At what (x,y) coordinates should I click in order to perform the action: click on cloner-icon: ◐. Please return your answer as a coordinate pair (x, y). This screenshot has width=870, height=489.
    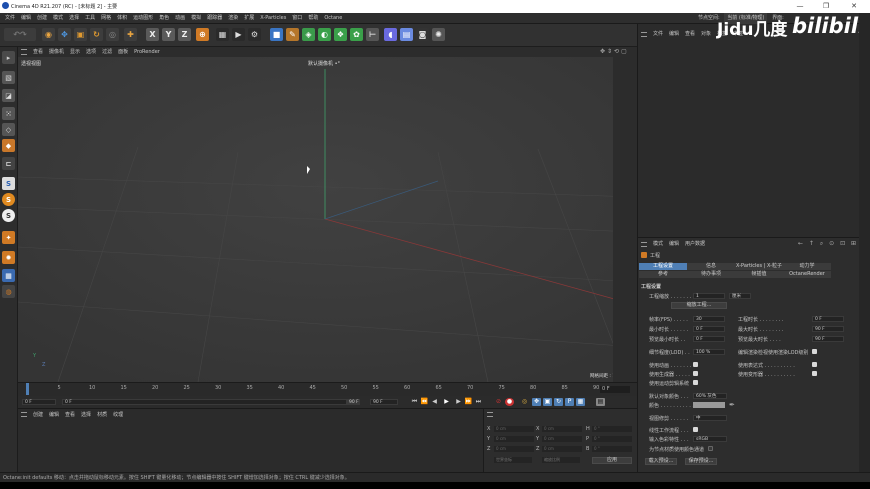
    Looking at the image, I should click on (324, 34).